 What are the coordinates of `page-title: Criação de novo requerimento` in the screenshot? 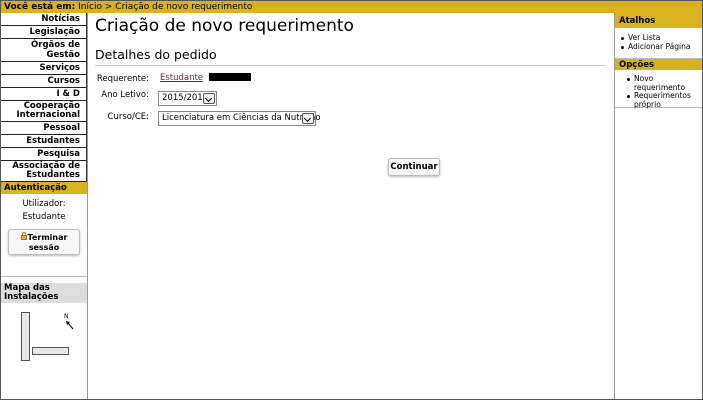 It's located at (224, 26).